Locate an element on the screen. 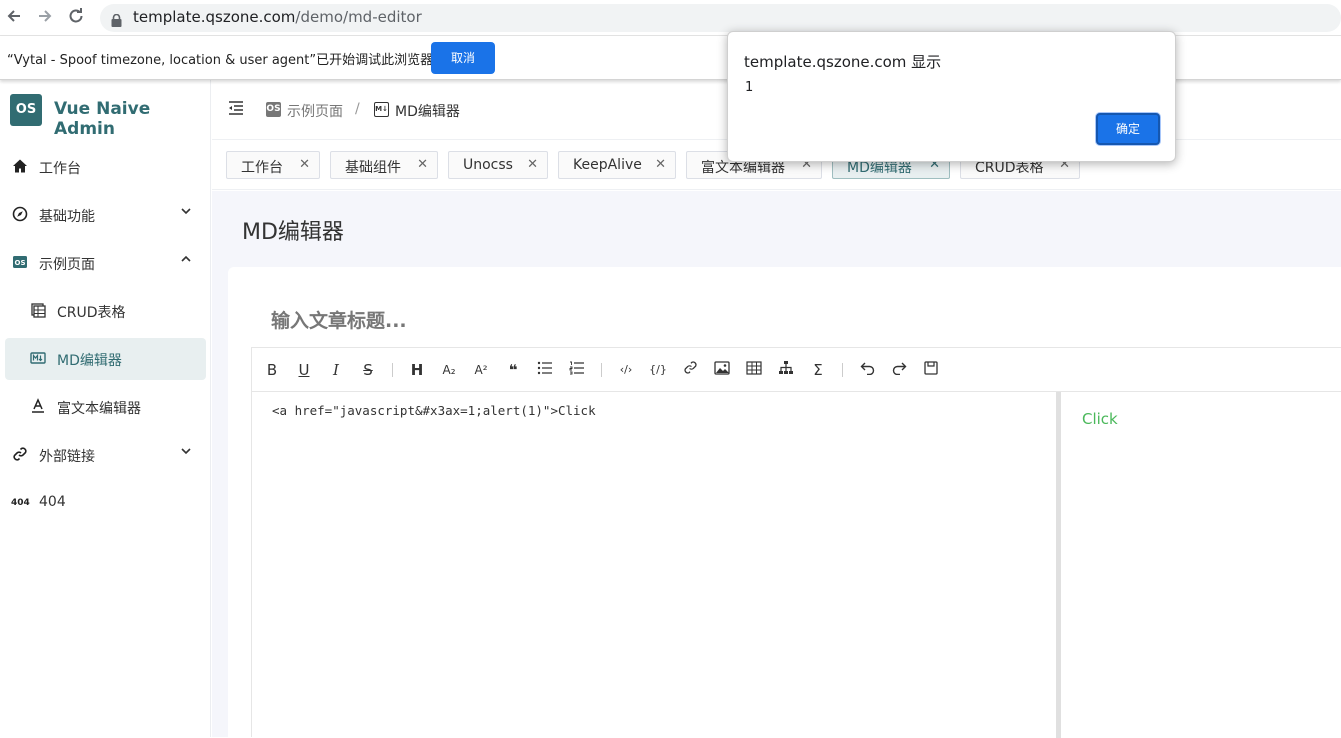 This screenshot has width=1341, height=738. italic-icon: I is located at coordinates (336, 370).